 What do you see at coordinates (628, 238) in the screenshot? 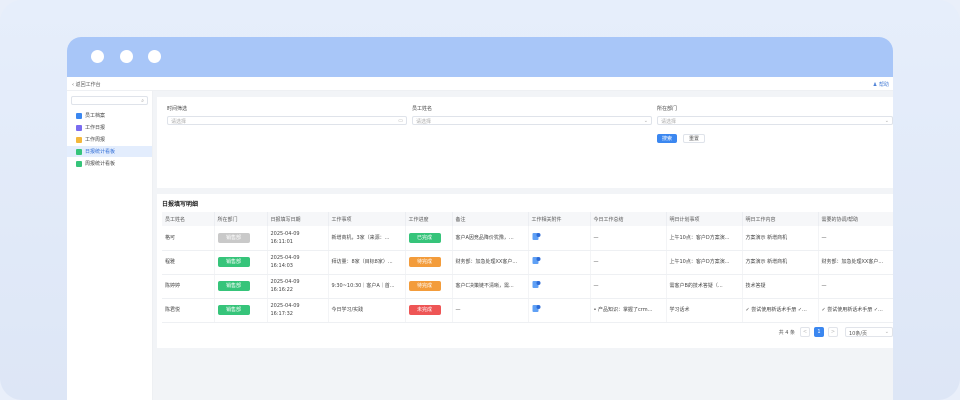
I see `summary-cell: —` at bounding box center [628, 238].